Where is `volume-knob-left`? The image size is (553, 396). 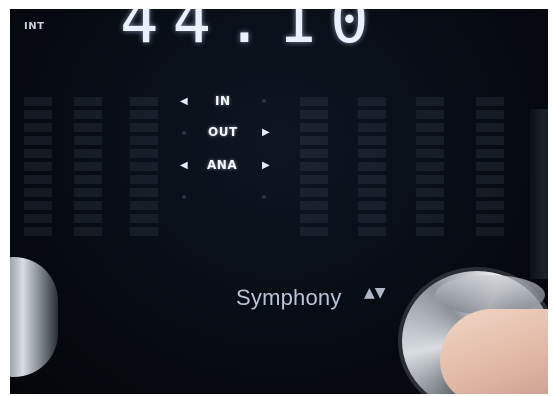
volume-knob-left is located at coordinates (34, 317).